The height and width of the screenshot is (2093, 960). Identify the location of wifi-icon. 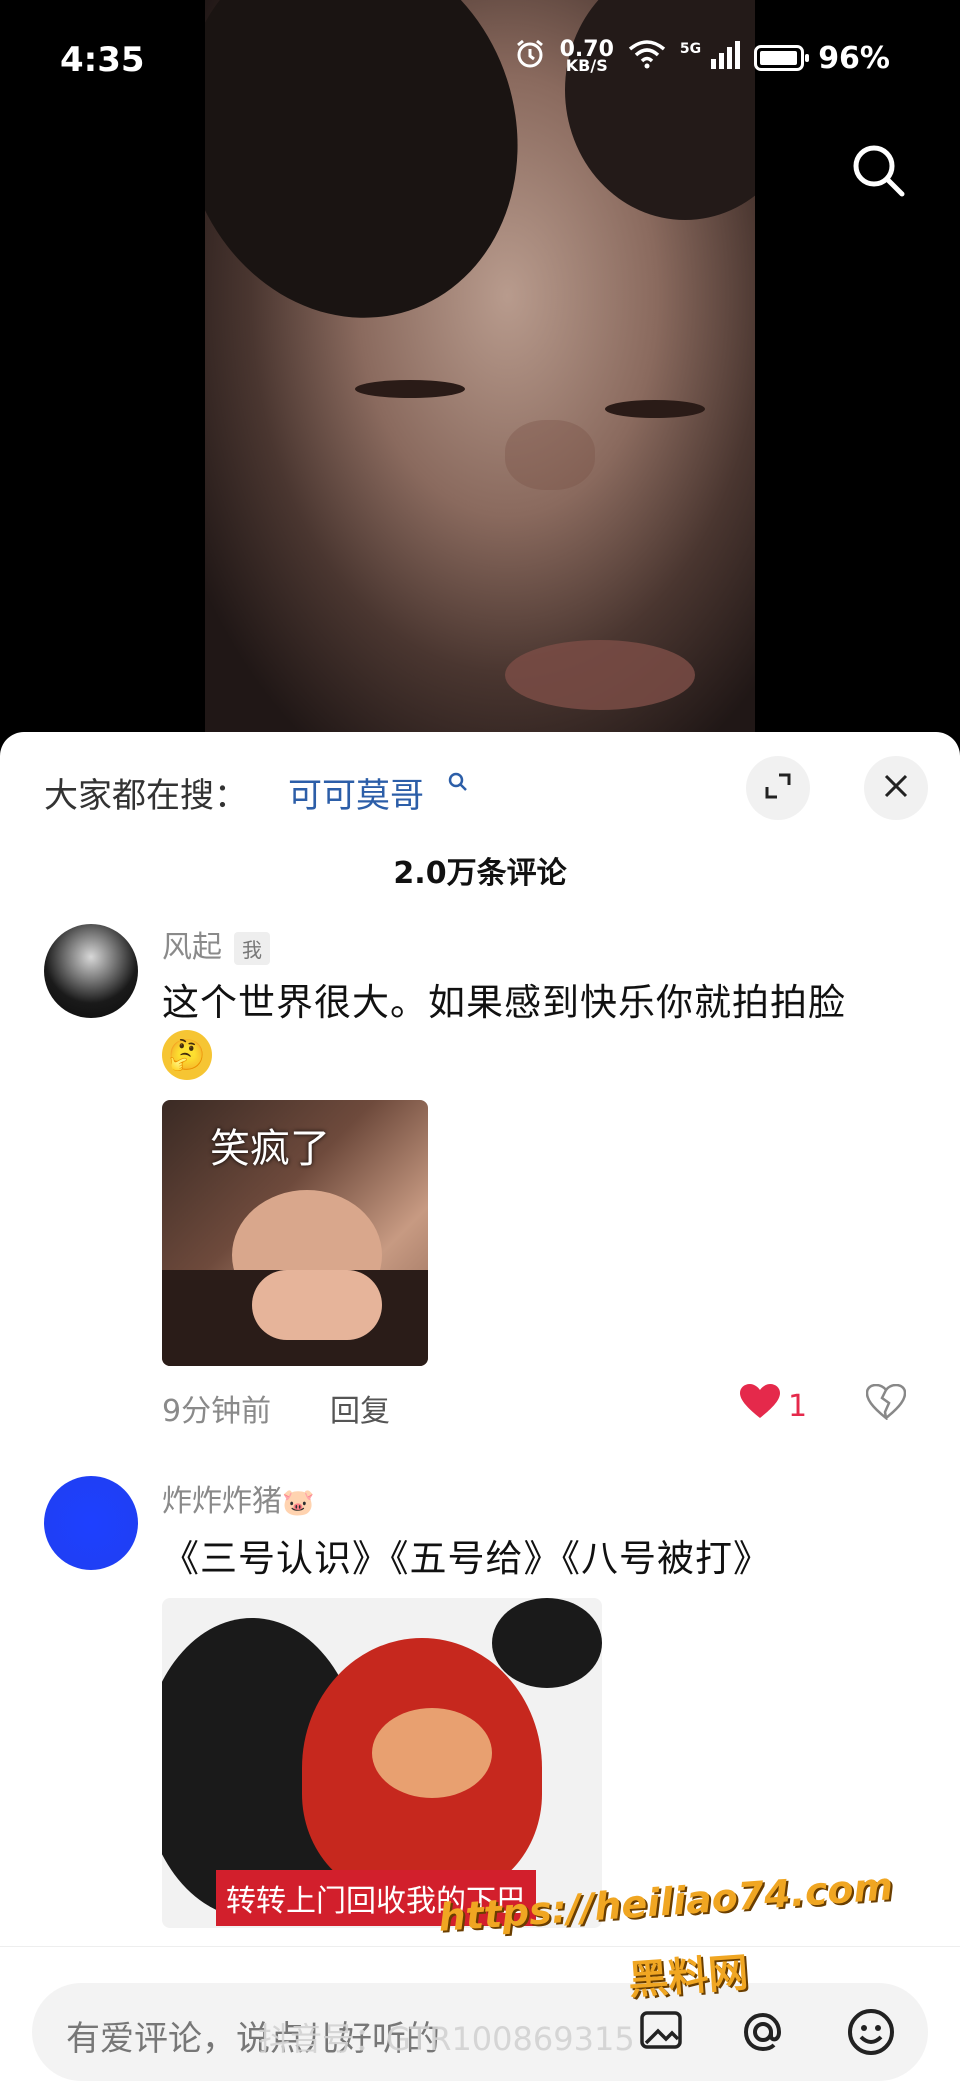
(647, 58).